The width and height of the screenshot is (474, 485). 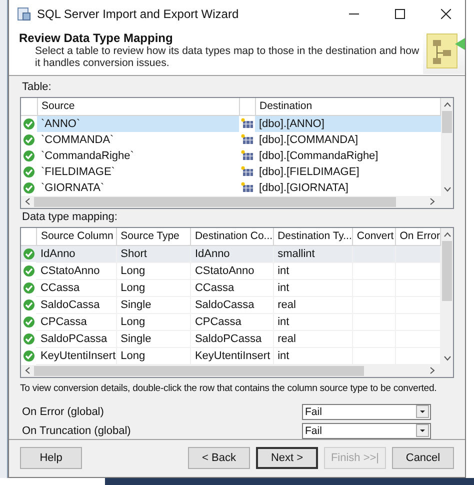 I want to click on table-cell-text: [dbo].[CommandaRighe], so click(x=319, y=156).